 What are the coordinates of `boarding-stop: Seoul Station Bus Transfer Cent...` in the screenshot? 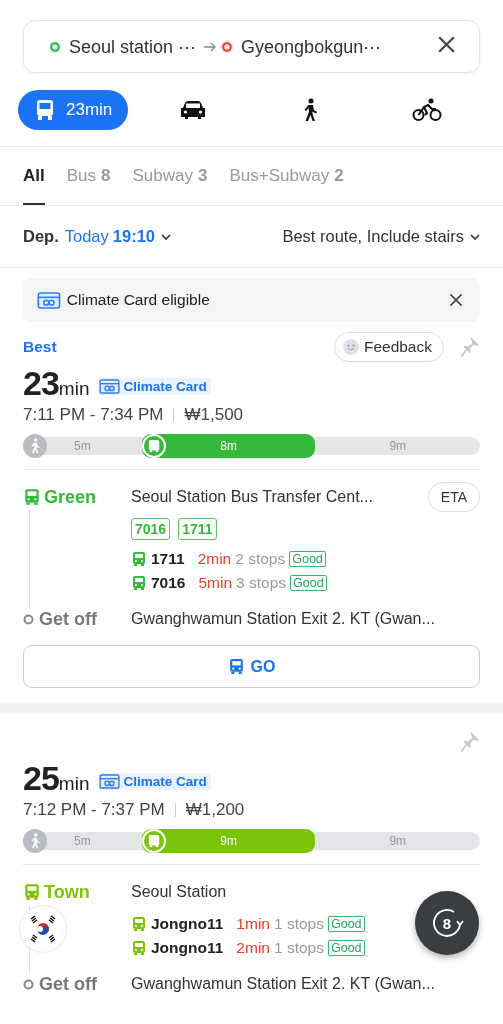 It's located at (252, 497).